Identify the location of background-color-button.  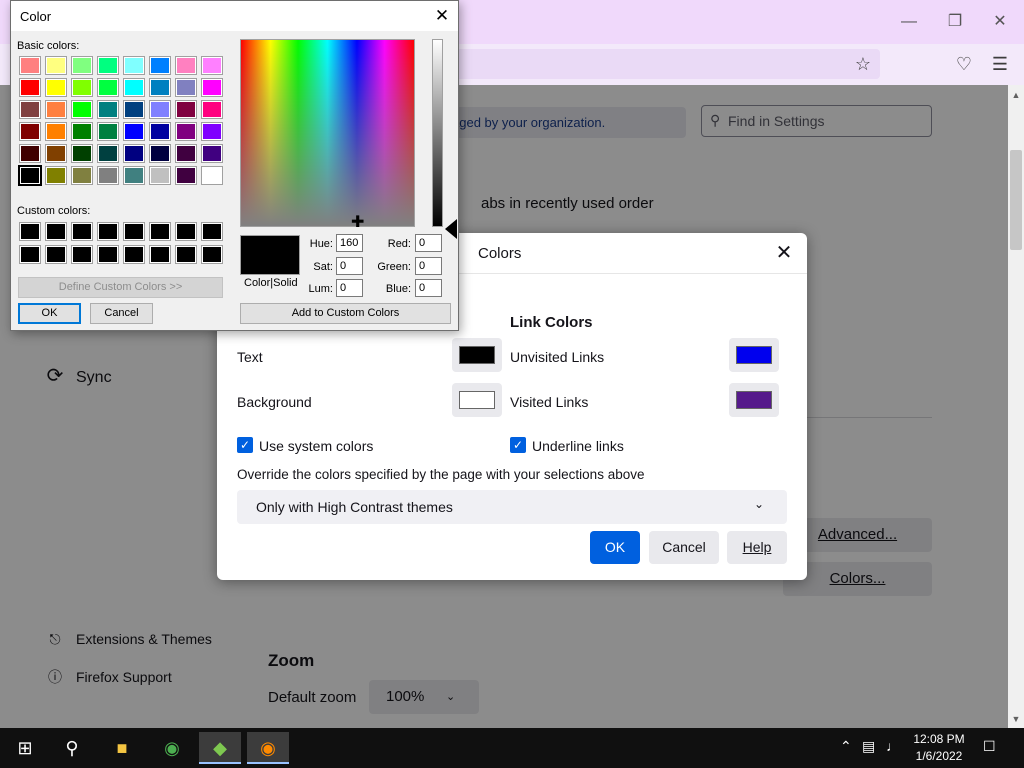
(477, 400).